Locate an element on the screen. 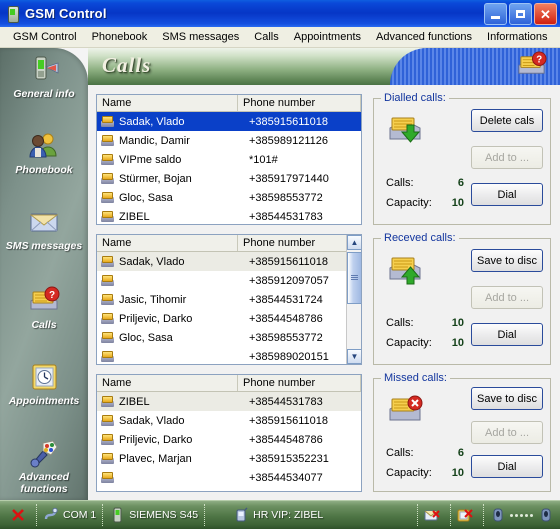 This screenshot has height=529, width=560. table-row: Jasic, Tihomir +38544531724 is located at coordinates (229, 299).